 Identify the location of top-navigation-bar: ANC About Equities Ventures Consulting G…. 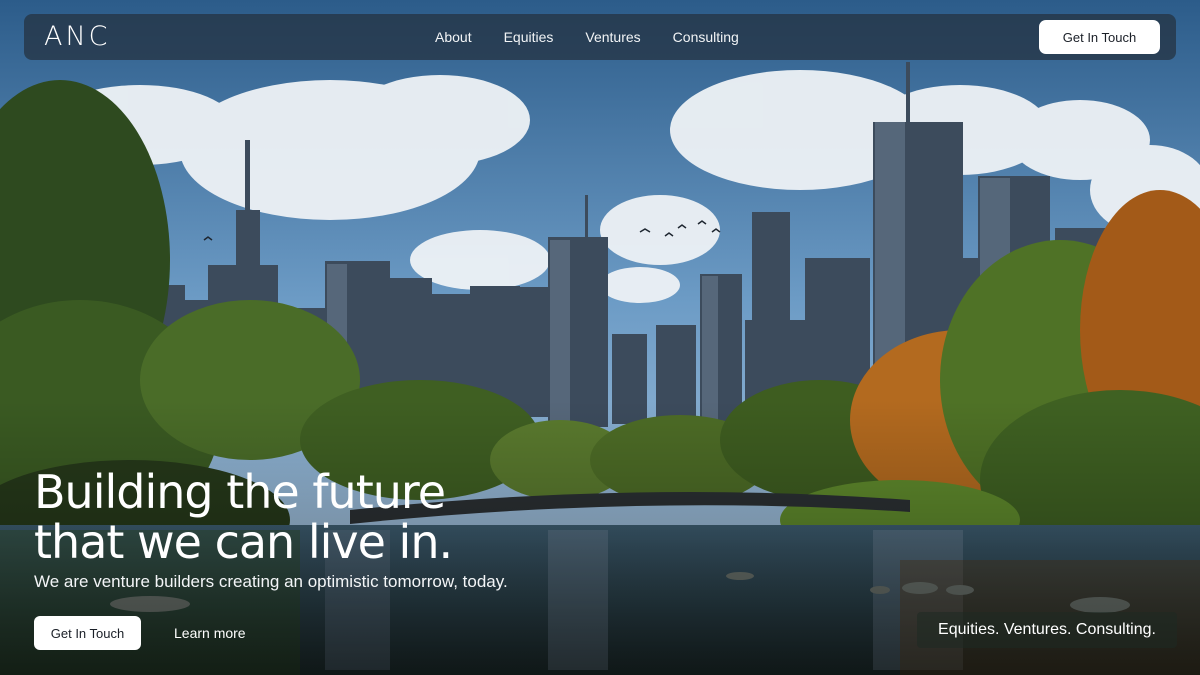
(600, 37).